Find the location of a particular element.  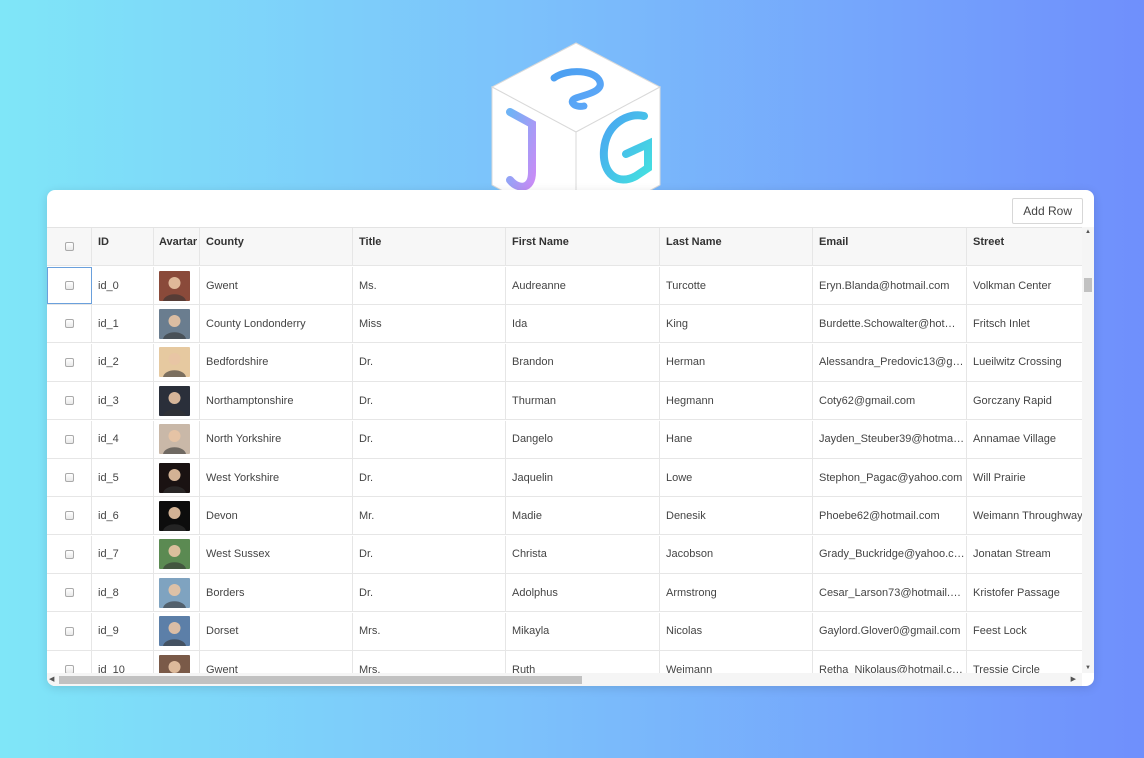

select-all-checkbox is located at coordinates (69, 246).